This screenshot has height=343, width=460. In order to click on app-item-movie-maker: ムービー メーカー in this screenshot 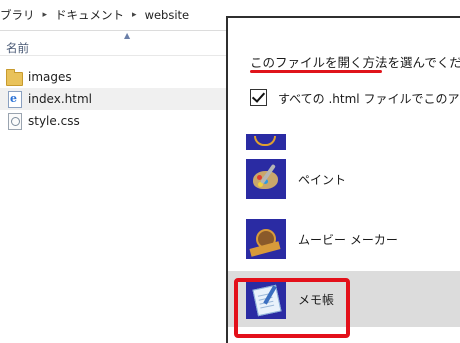, I will do `click(344, 239)`.